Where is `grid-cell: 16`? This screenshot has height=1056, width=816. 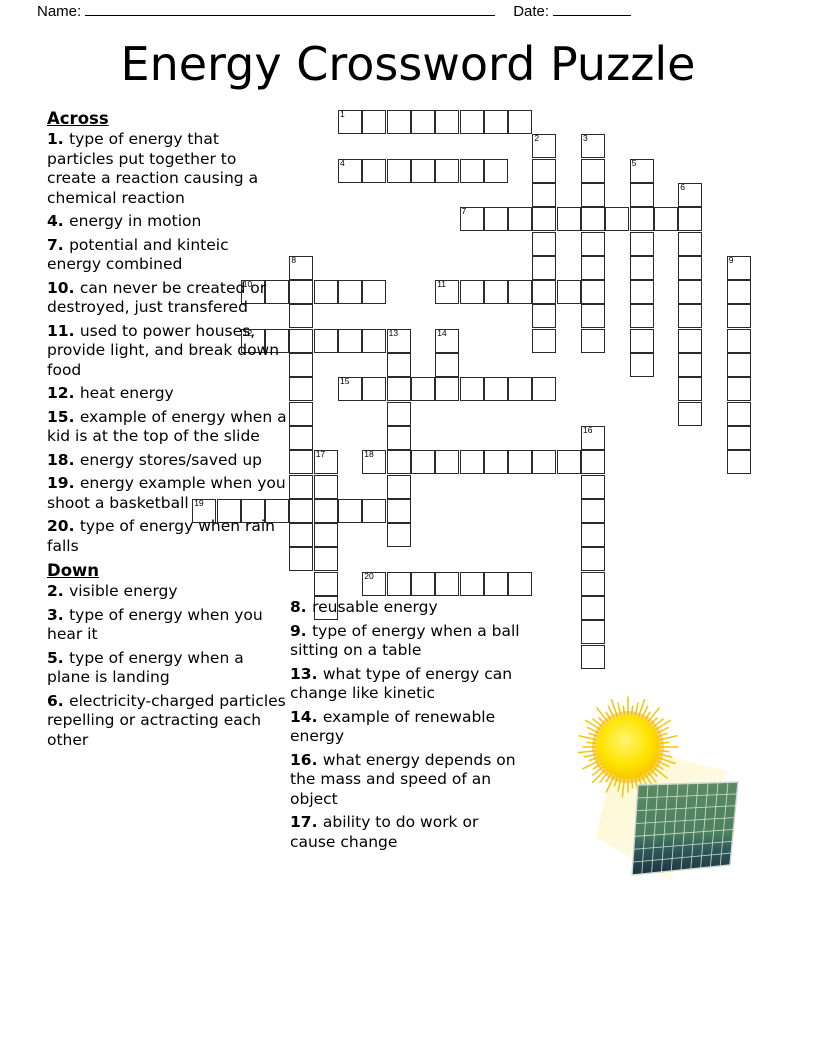
grid-cell: 16 is located at coordinates (593, 437).